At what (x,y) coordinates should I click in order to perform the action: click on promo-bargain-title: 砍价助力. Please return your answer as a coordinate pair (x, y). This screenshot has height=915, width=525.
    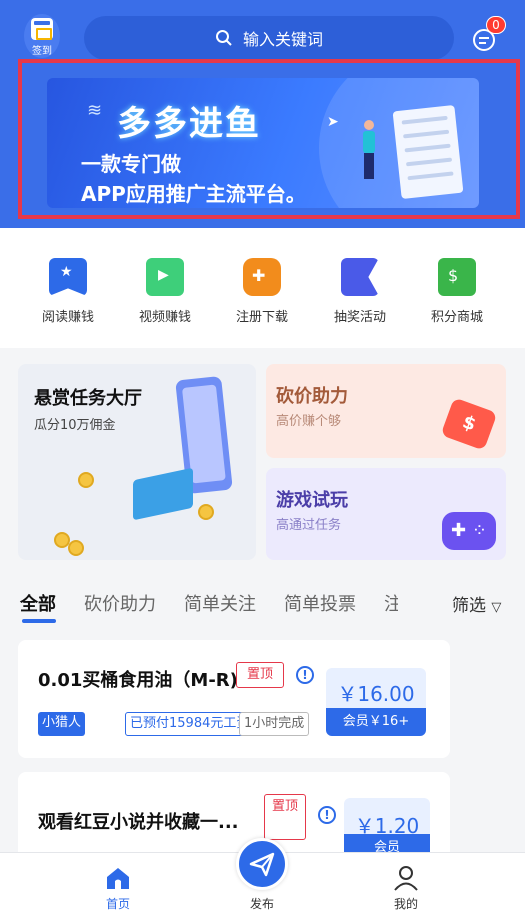
    Looking at the image, I should click on (312, 396).